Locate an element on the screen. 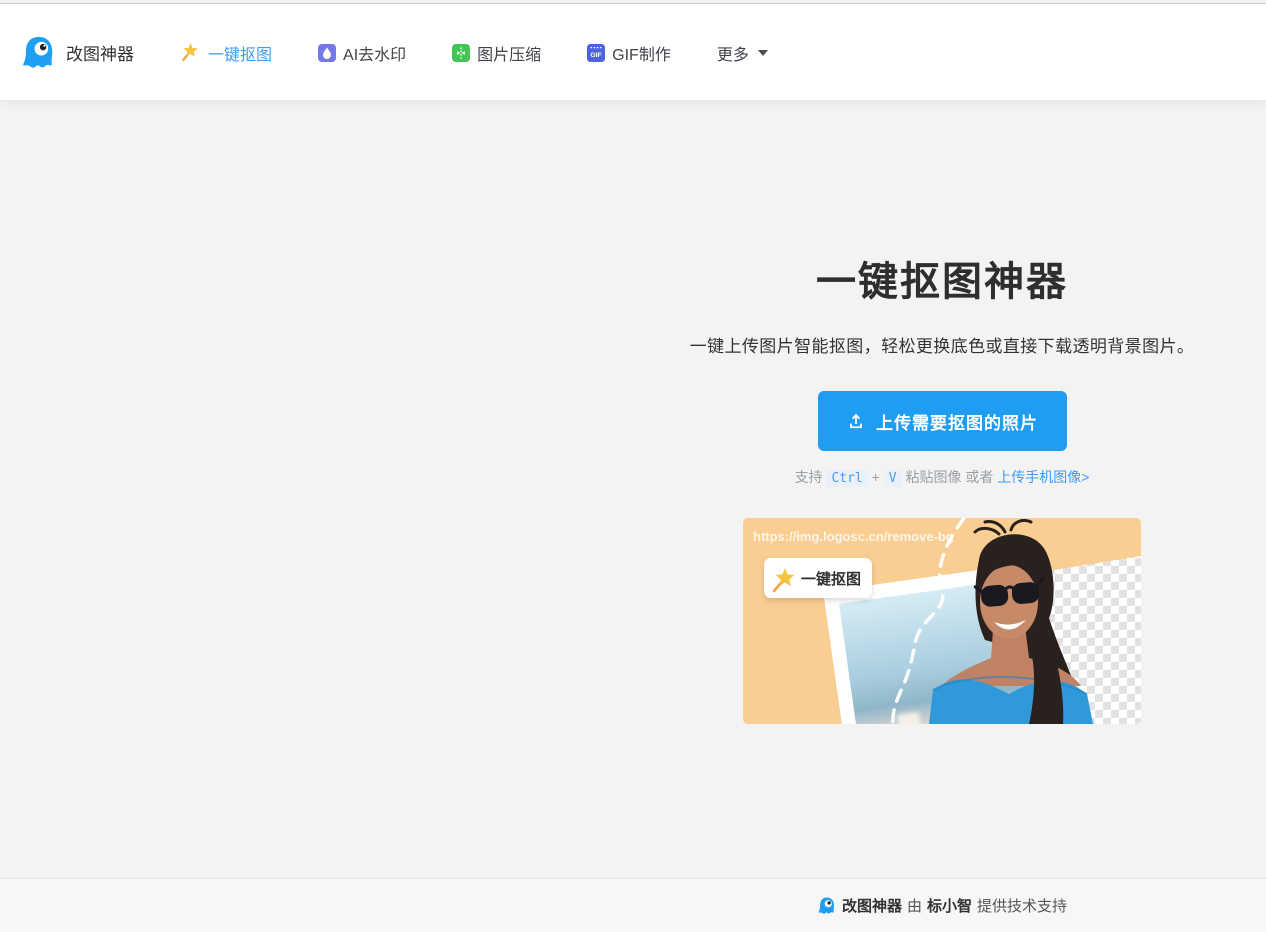 The height and width of the screenshot is (932, 1266). upload-mobile-link: 上传手机图像> is located at coordinates (1043, 477).